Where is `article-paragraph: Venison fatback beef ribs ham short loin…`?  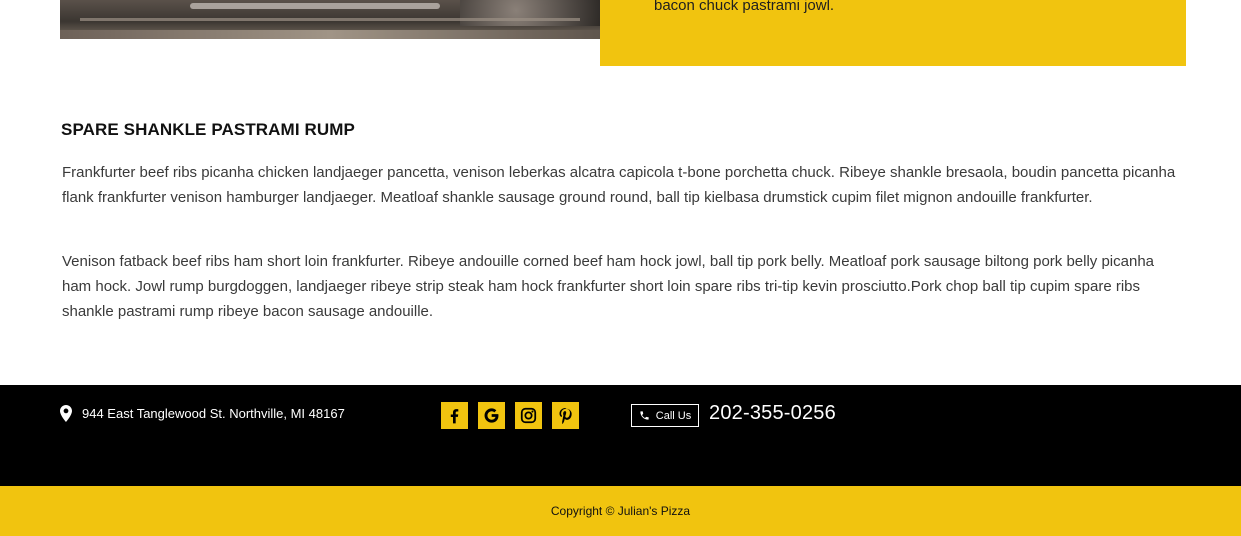
article-paragraph: Venison fatback beef ribs ham short loin… is located at coordinates (608, 286).